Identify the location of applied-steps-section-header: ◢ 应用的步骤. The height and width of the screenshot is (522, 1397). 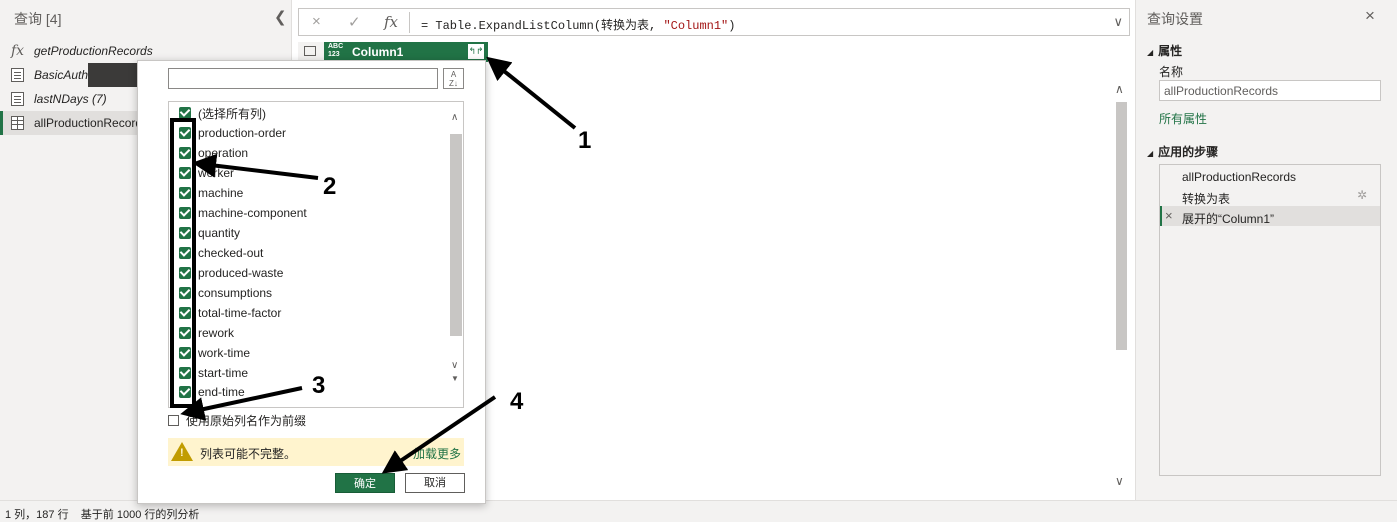
(1182, 151).